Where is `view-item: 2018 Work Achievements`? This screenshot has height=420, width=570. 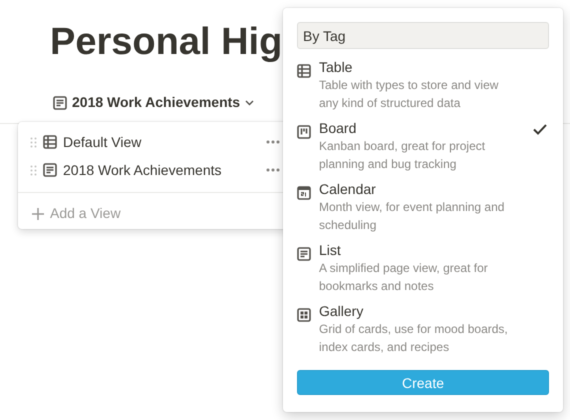 view-item: 2018 Work Achievements is located at coordinates (154, 170).